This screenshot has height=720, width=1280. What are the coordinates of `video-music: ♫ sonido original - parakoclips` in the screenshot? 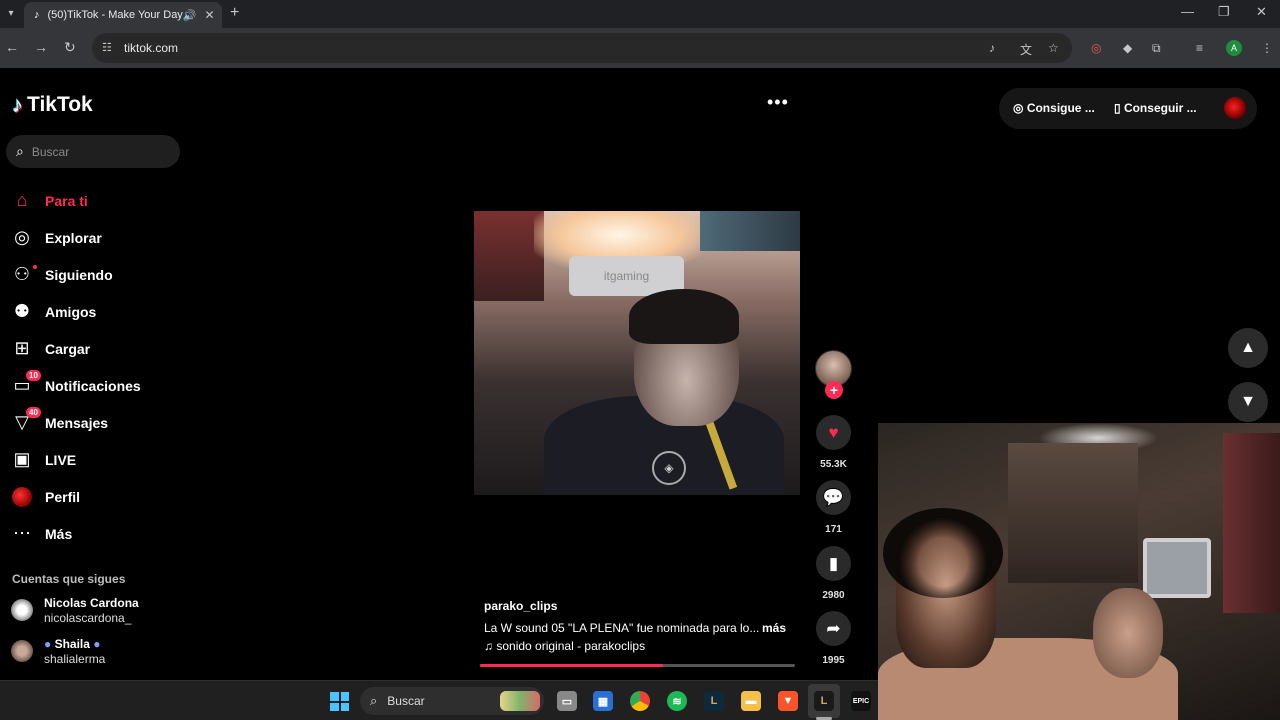 It's located at (564, 646).